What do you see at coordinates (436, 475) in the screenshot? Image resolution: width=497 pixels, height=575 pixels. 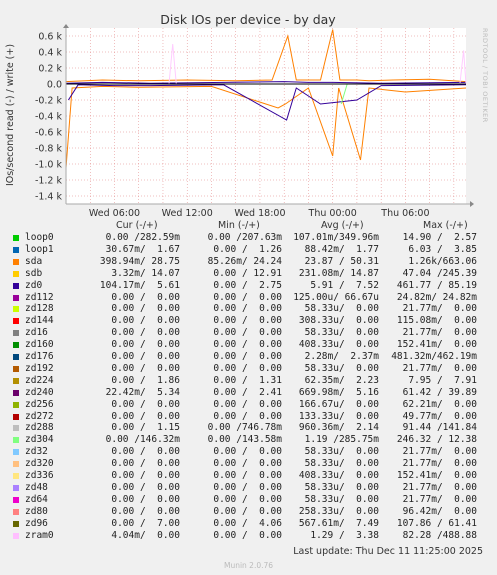 I see `legend-max-value: 152.41m/ 0.00` at bounding box center [436, 475].